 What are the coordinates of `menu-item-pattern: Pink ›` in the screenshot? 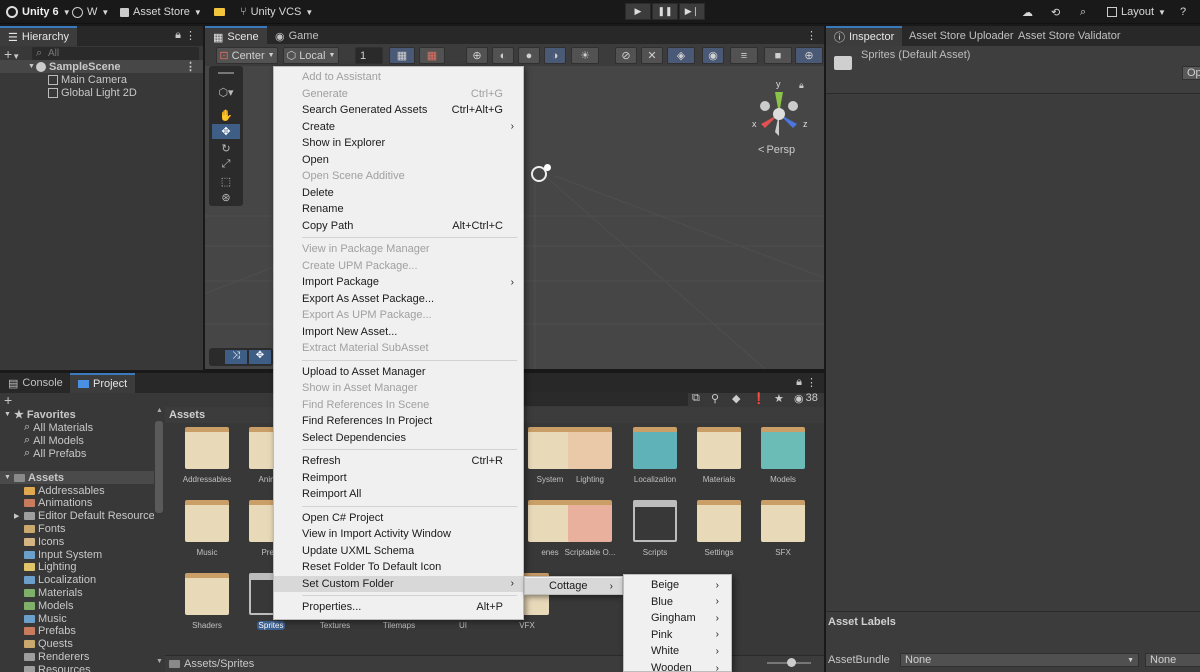 It's located at (677, 635).